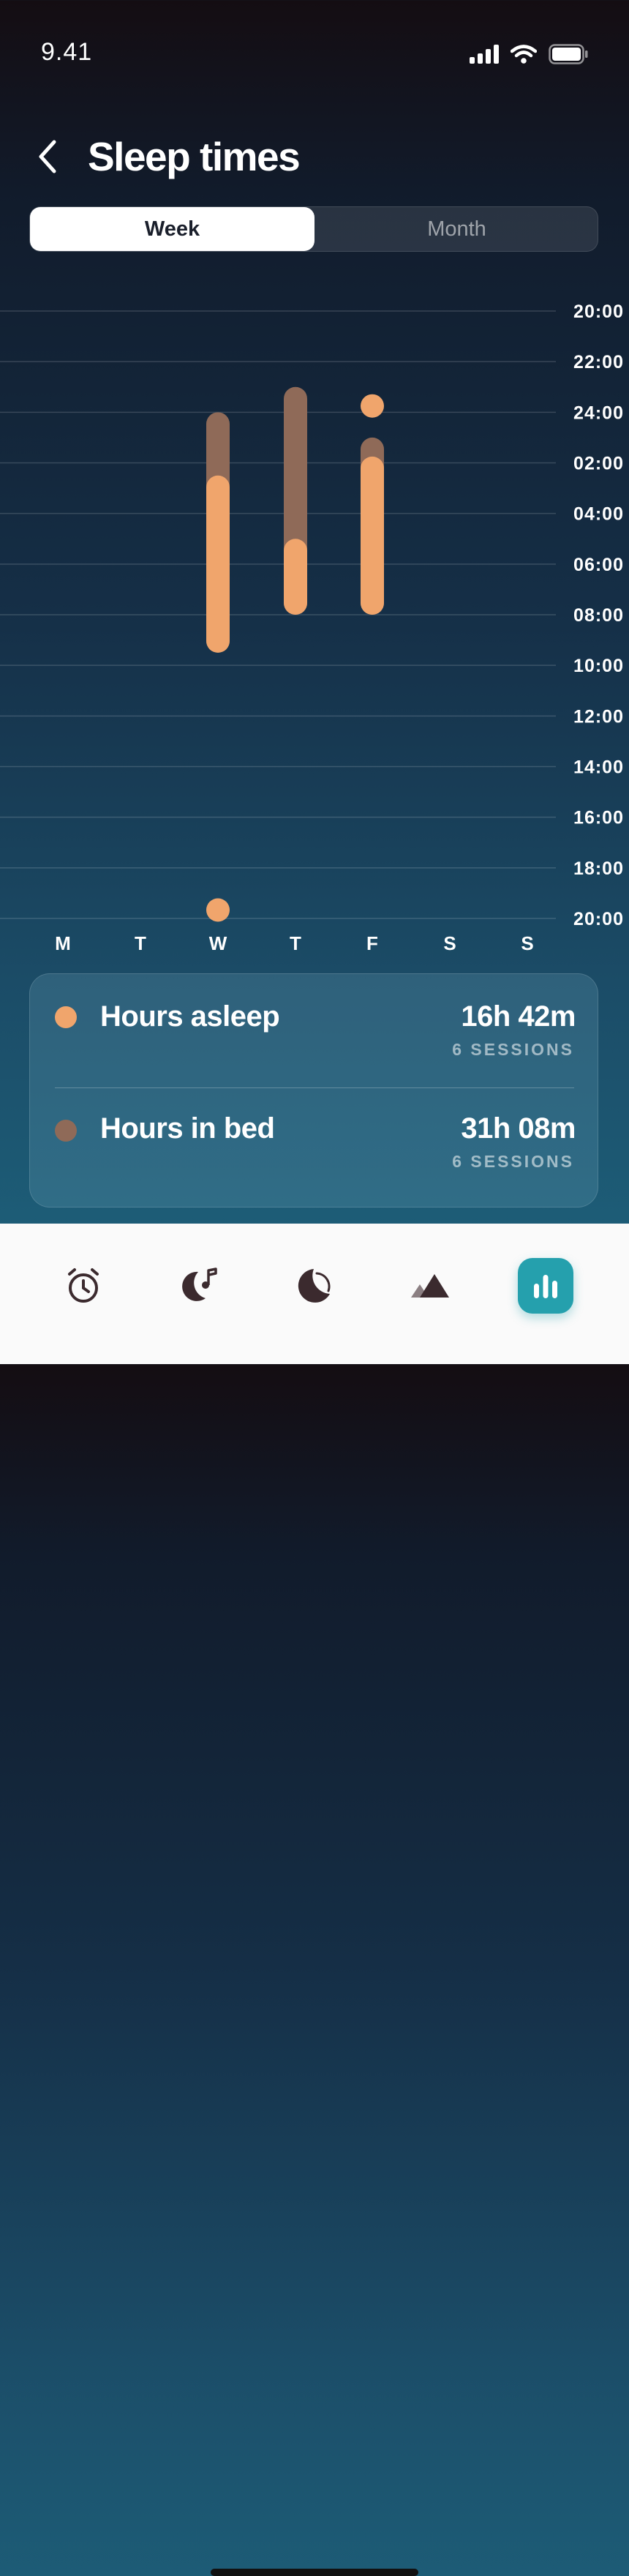  I want to click on x-day-label: W, so click(218, 943).